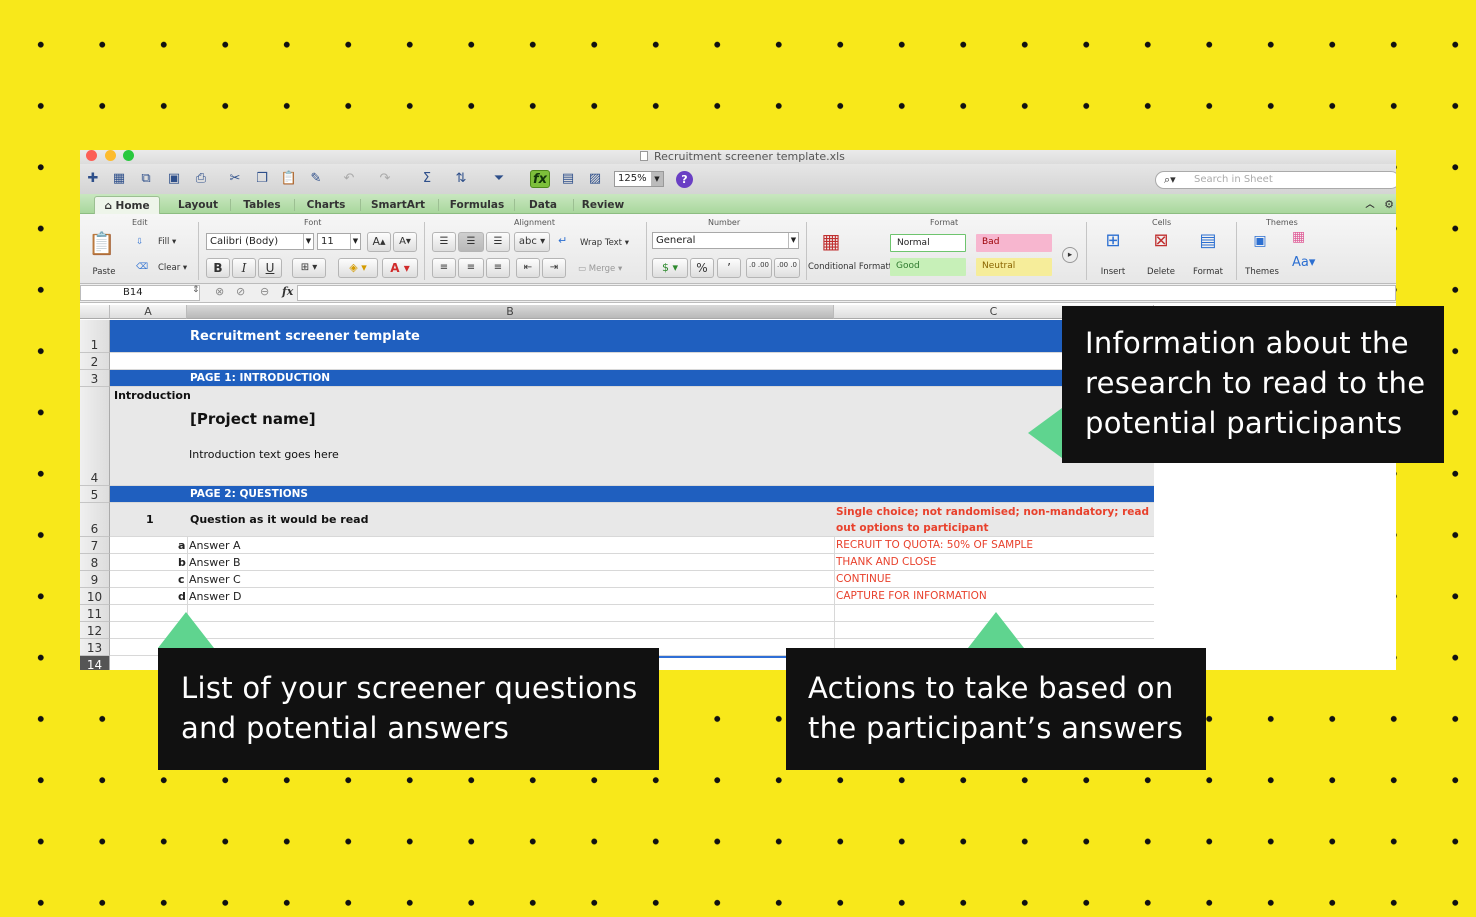 This screenshot has height=917, width=1476. What do you see at coordinates (240, 291) in the screenshot?
I see `confirm-formula-icon: ⊘` at bounding box center [240, 291].